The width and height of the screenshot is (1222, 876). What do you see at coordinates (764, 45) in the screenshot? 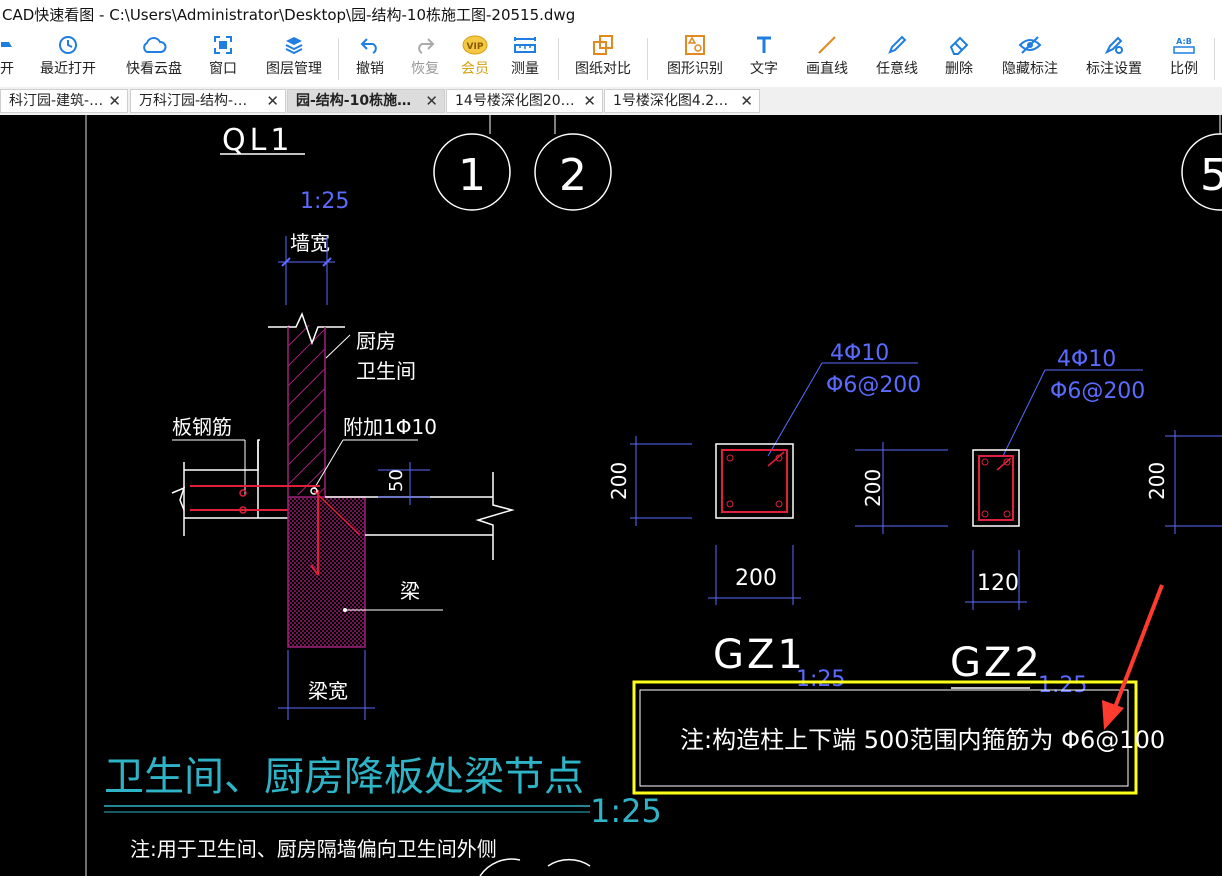
I see `text-tool-icon` at bounding box center [764, 45].